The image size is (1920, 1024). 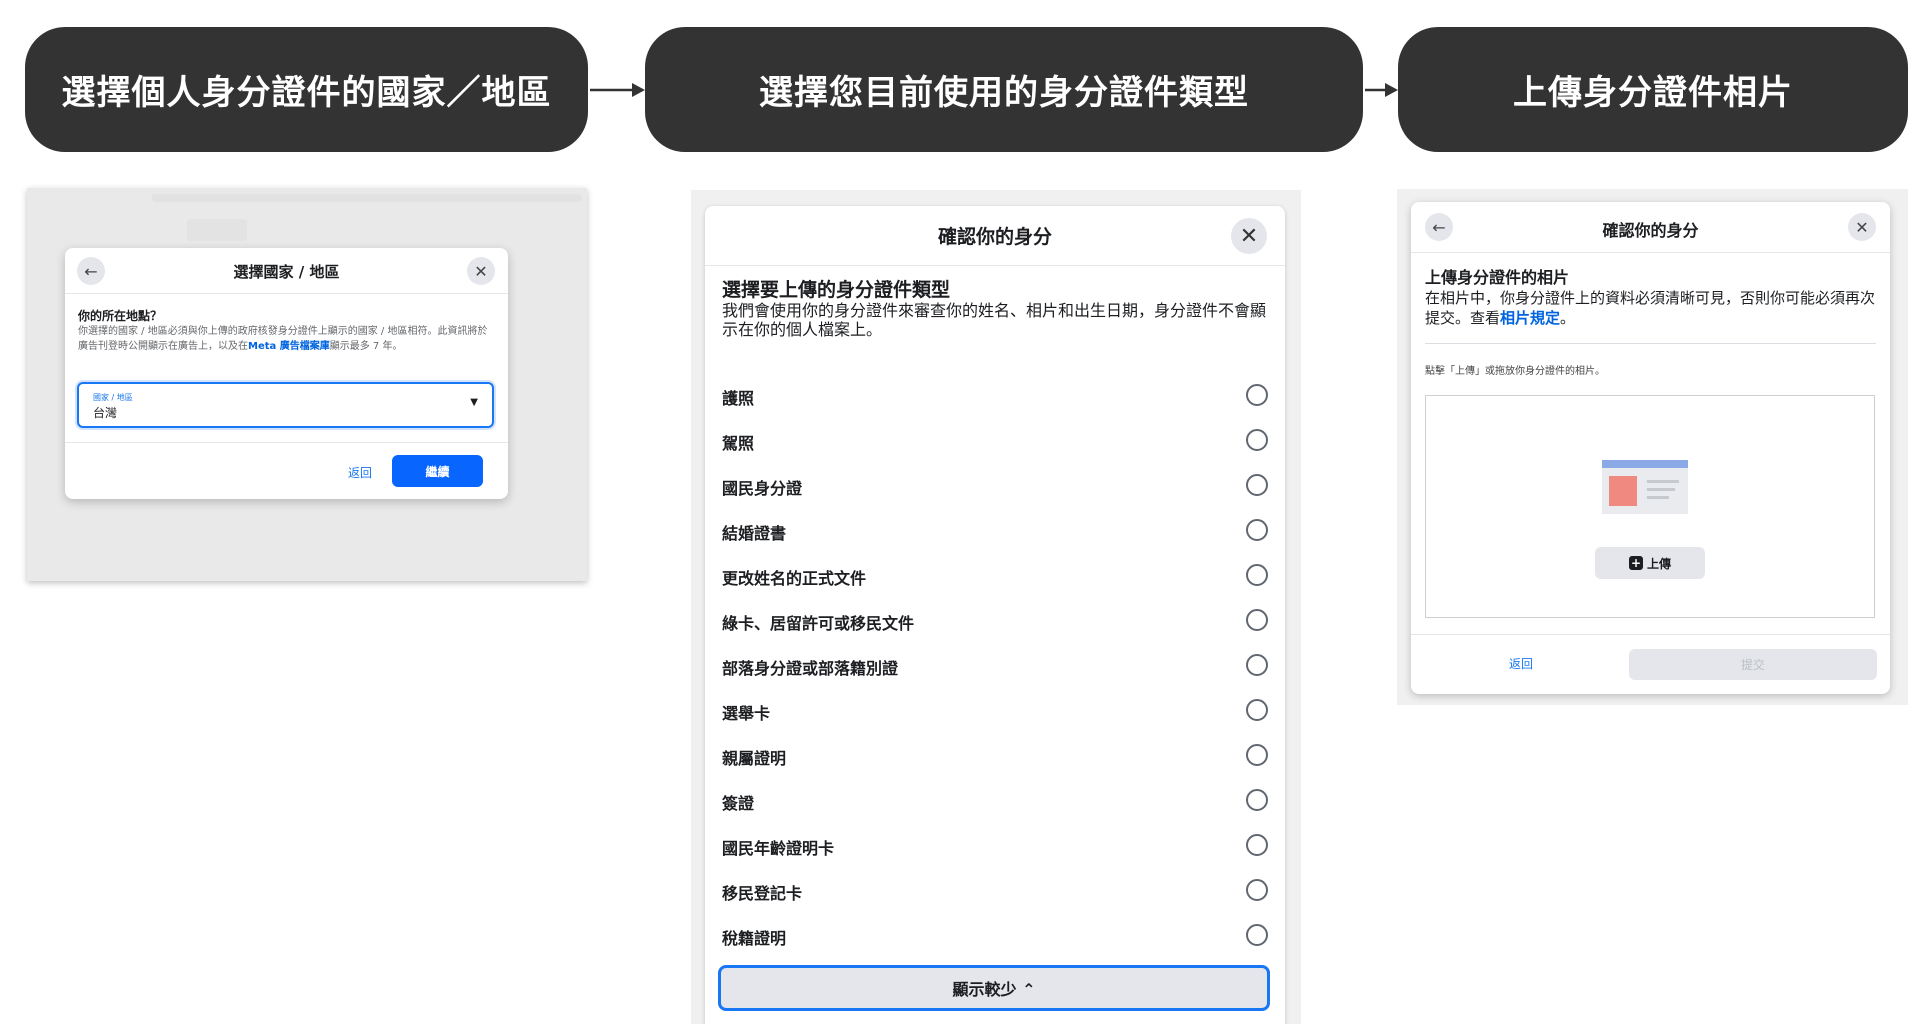 I want to click on caret-down-icon: ▼, so click(x=474, y=402).